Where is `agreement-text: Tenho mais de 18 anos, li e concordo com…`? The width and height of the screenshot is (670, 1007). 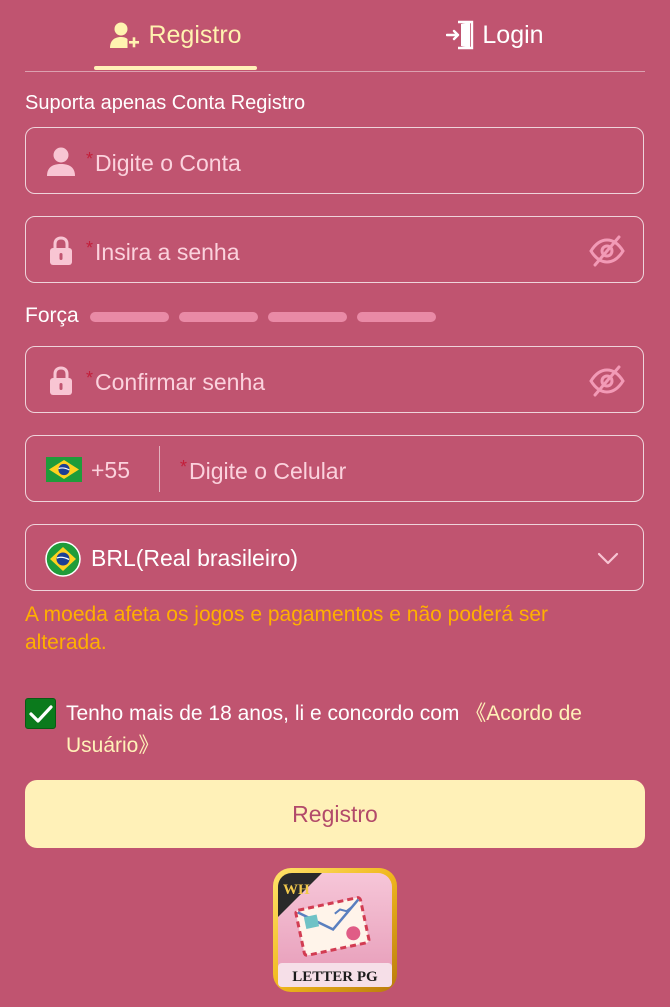
agreement-text: Tenho mais de 18 anos, li e concordo com… is located at coordinates (324, 729).